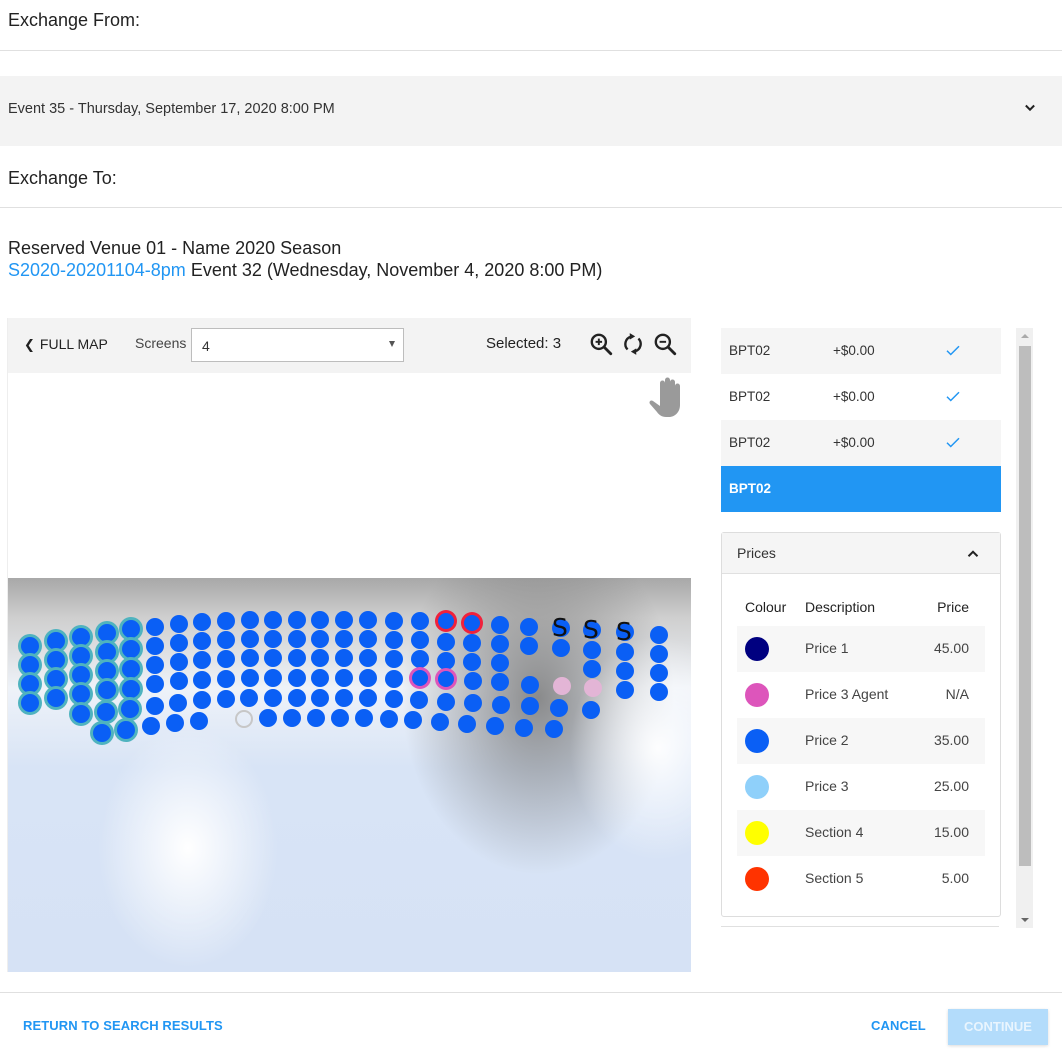 Image resolution: width=1062 pixels, height=1053 pixels. I want to click on zoom-in-icon, so click(601, 344).